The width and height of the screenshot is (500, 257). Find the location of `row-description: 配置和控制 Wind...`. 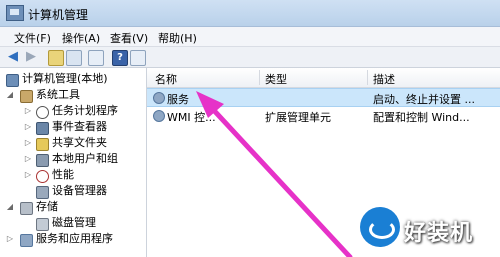

row-description: 配置和控制 Wind... is located at coordinates (421, 117).